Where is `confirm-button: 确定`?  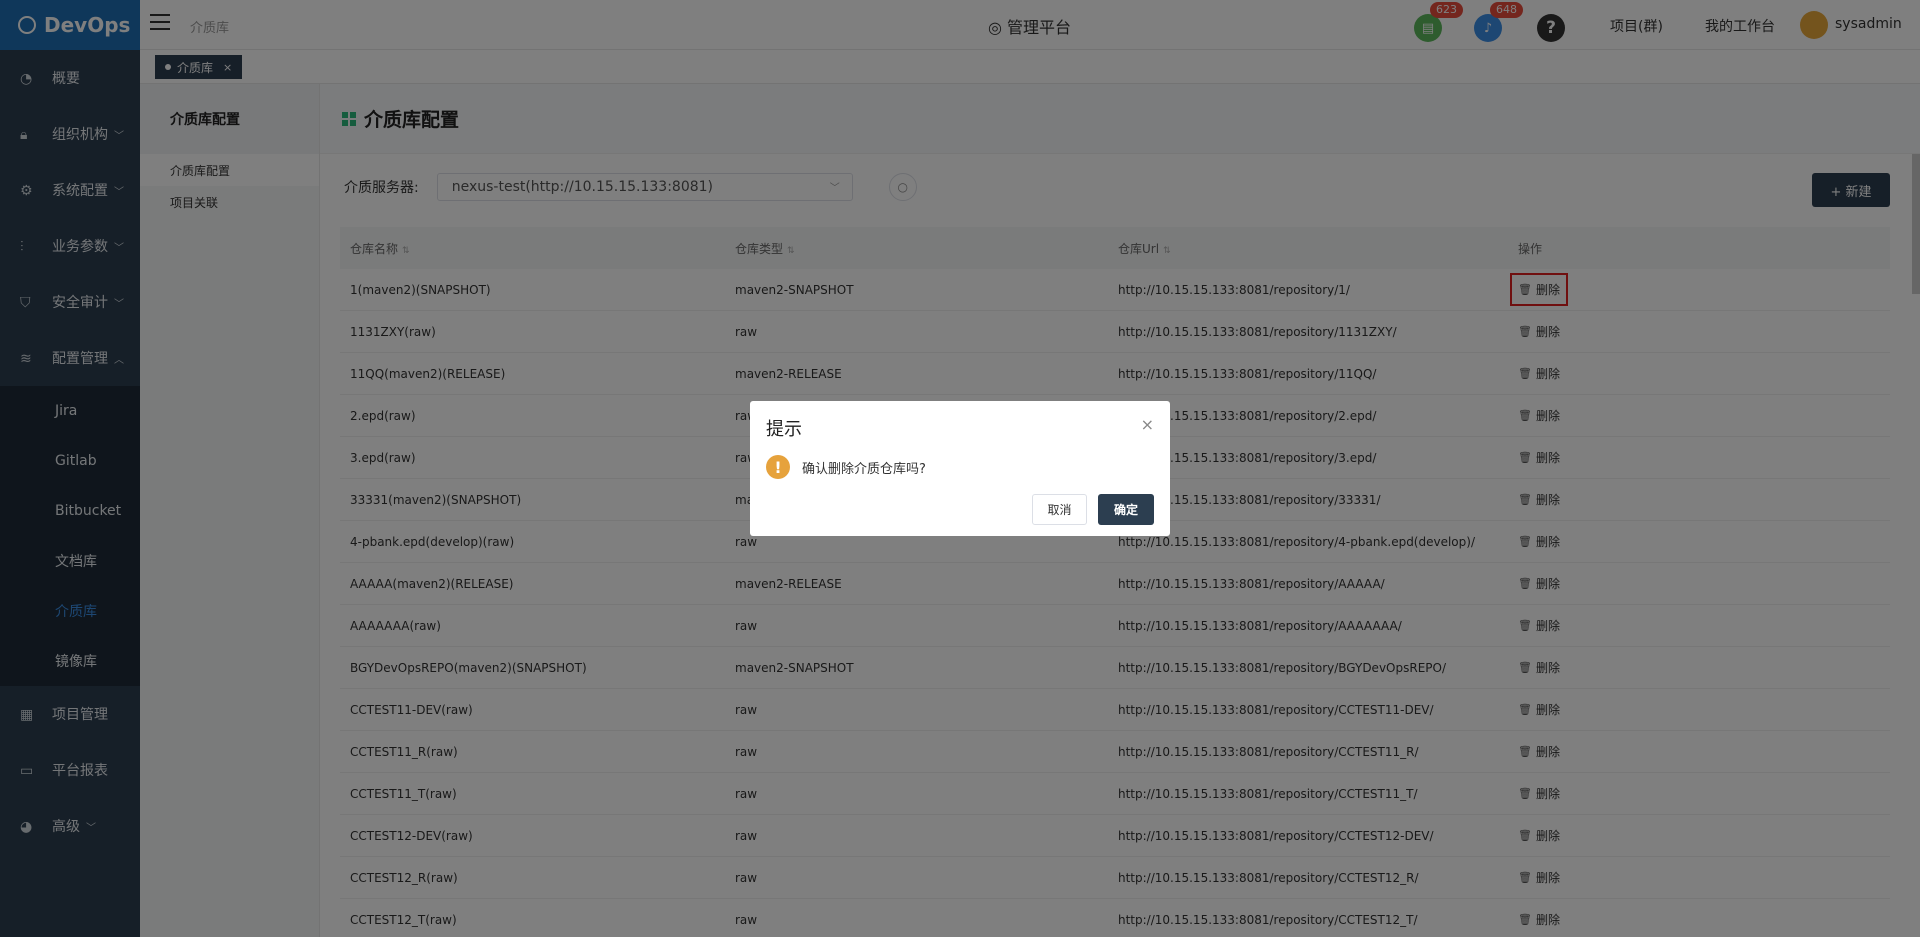 confirm-button: 确定 is located at coordinates (1126, 509).